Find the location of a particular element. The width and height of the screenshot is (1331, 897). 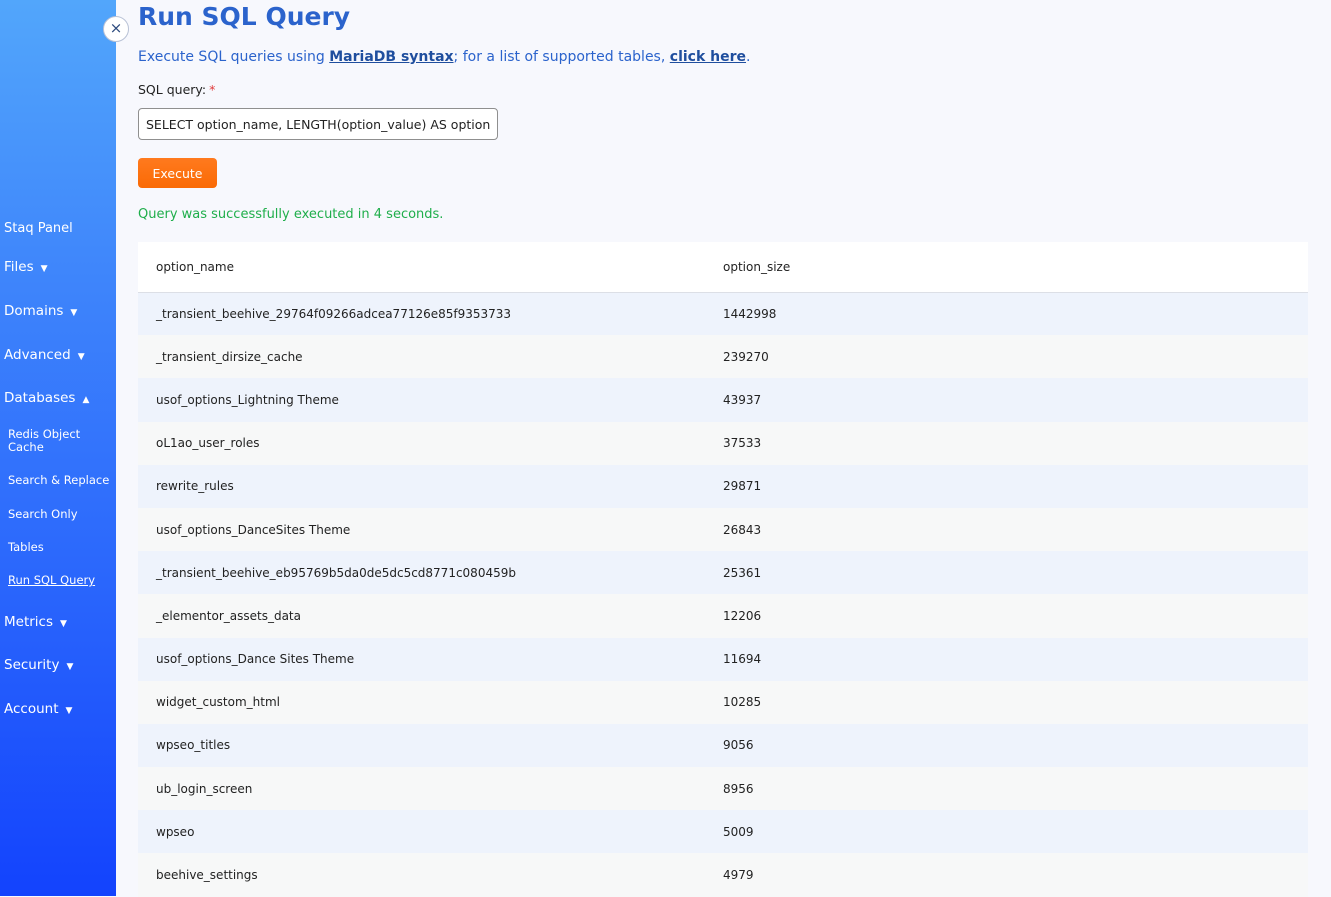

table-row: ub_login_screen 8956 is located at coordinates (723, 789).